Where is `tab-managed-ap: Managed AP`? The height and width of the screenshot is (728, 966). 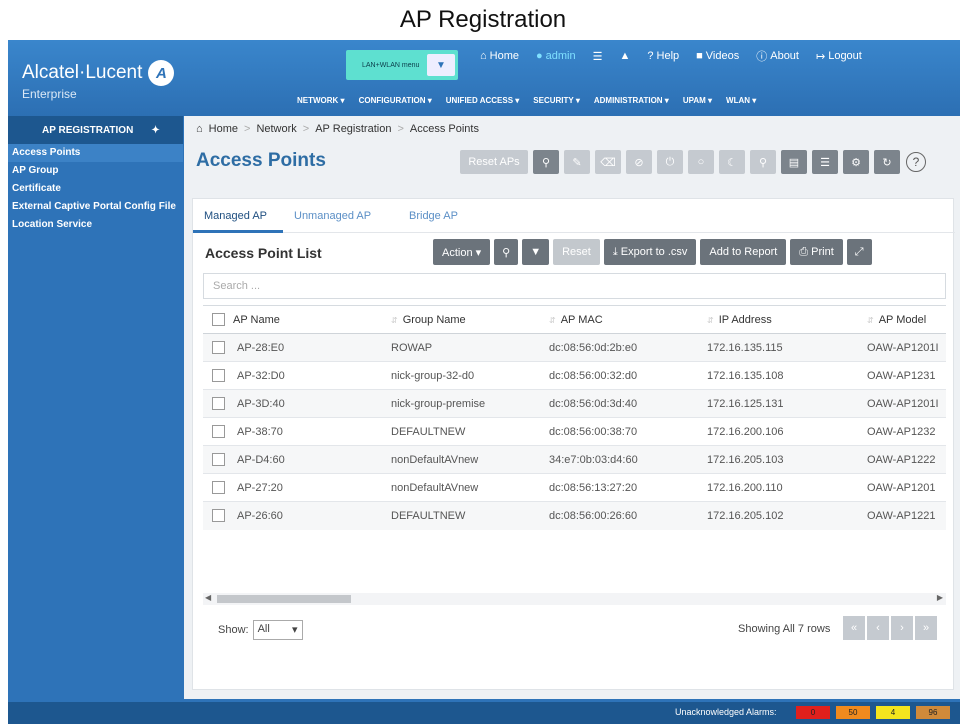
tab-managed-ap: Managed AP is located at coordinates (235, 216).